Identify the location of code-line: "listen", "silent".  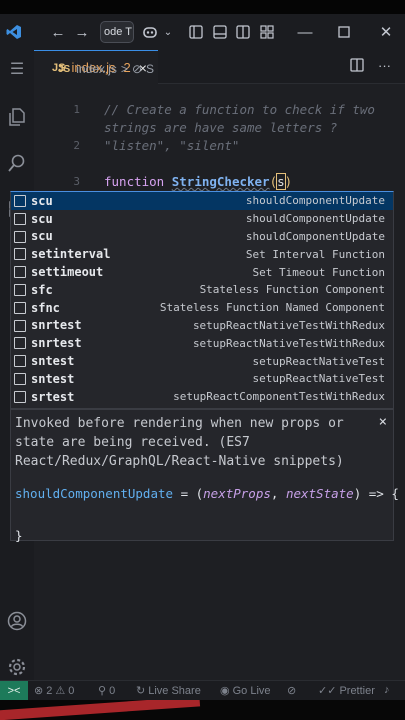
(172, 145).